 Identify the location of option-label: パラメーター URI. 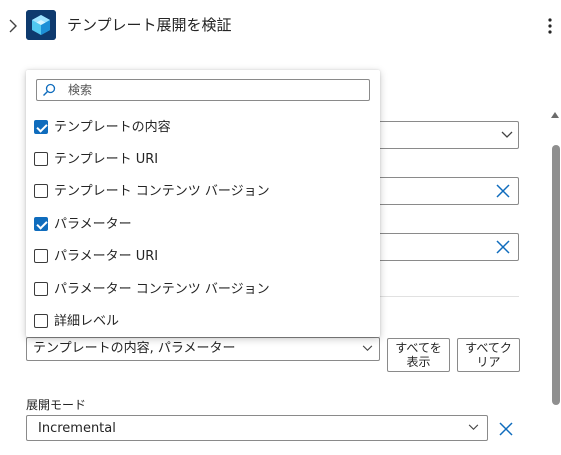
(106, 256).